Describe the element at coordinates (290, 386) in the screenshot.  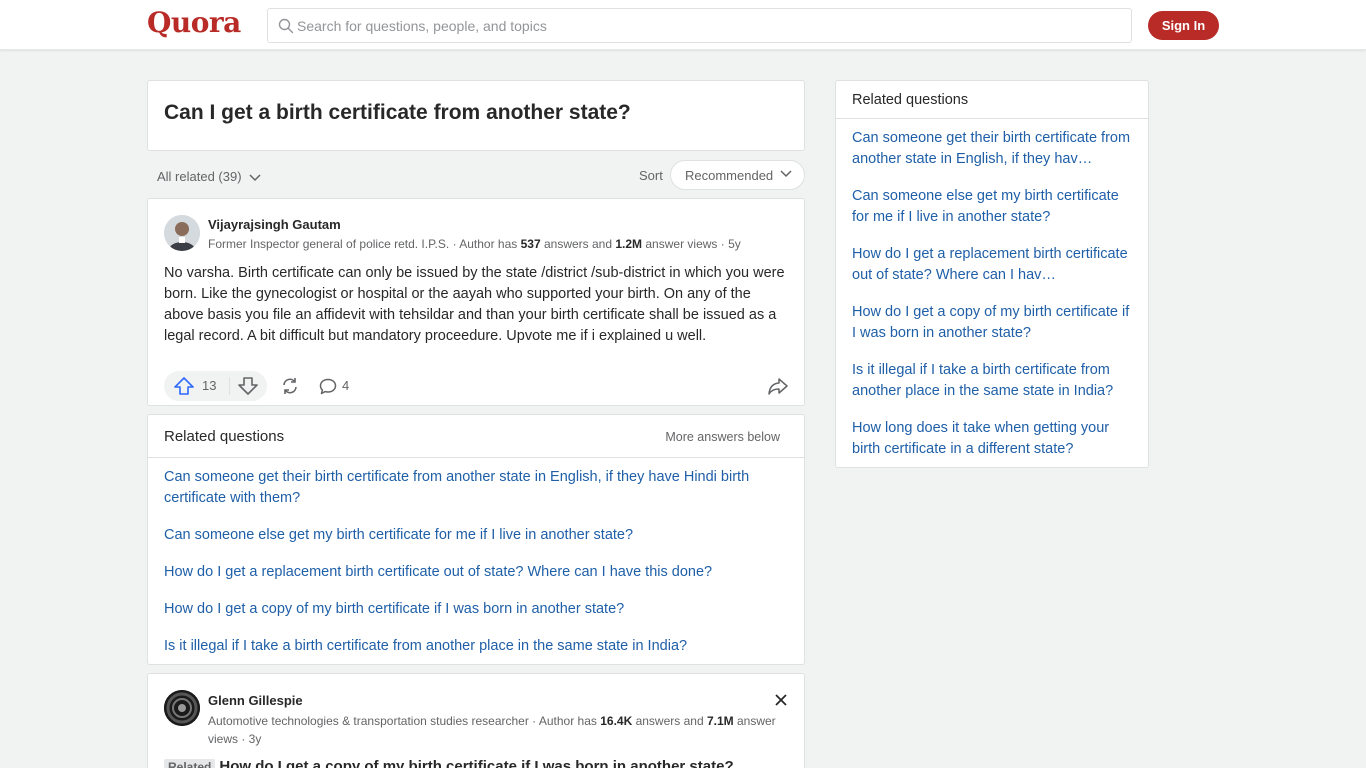
I see `reshare-icon` at that location.